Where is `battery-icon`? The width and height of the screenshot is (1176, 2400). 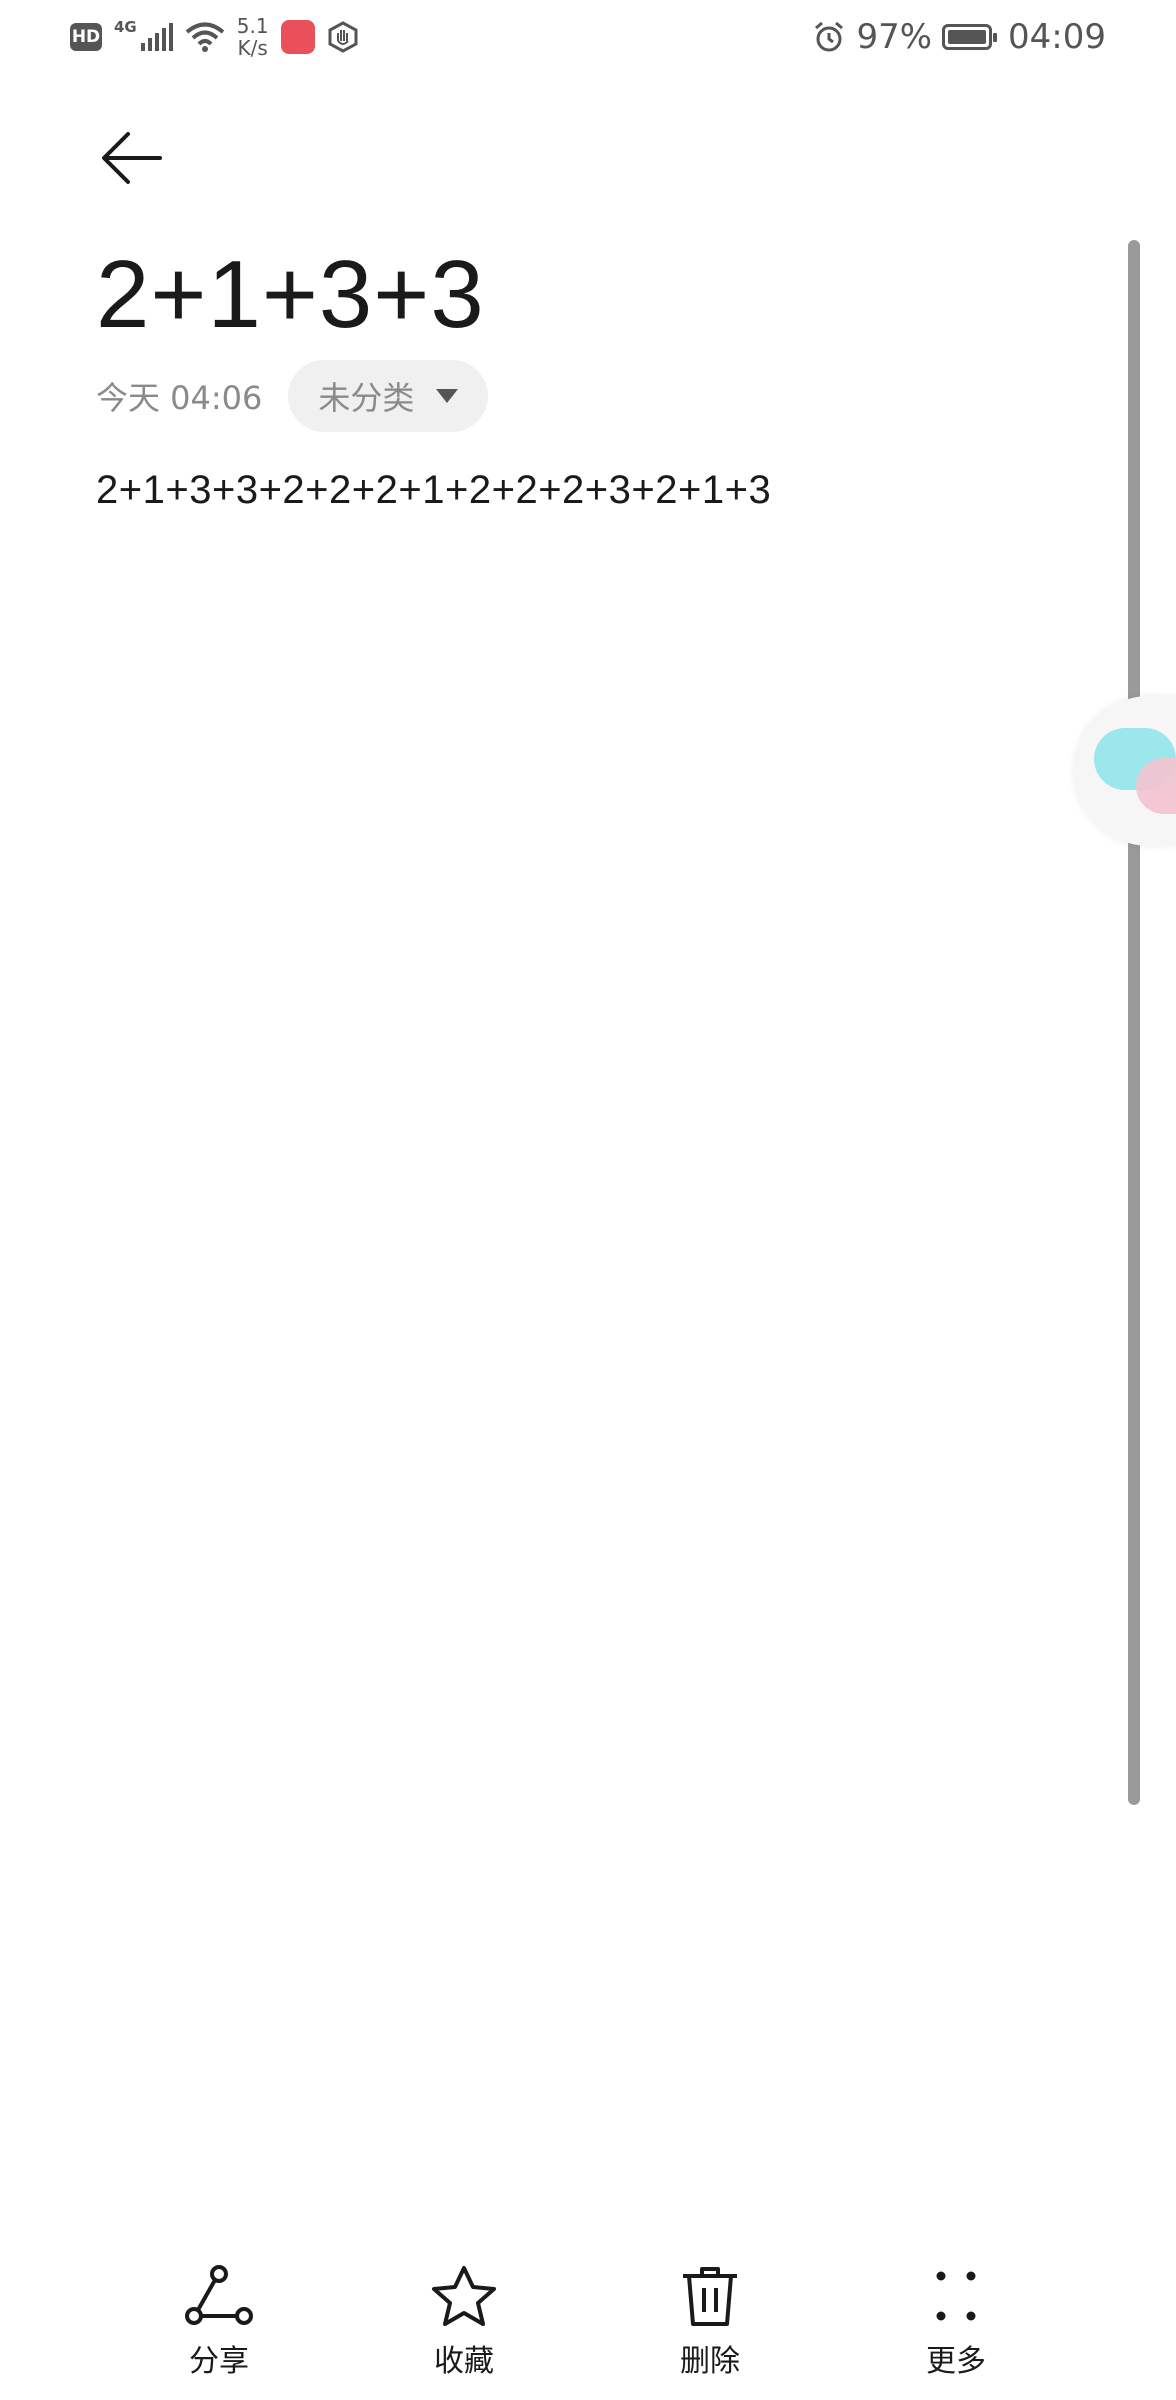
battery-icon is located at coordinates (970, 37).